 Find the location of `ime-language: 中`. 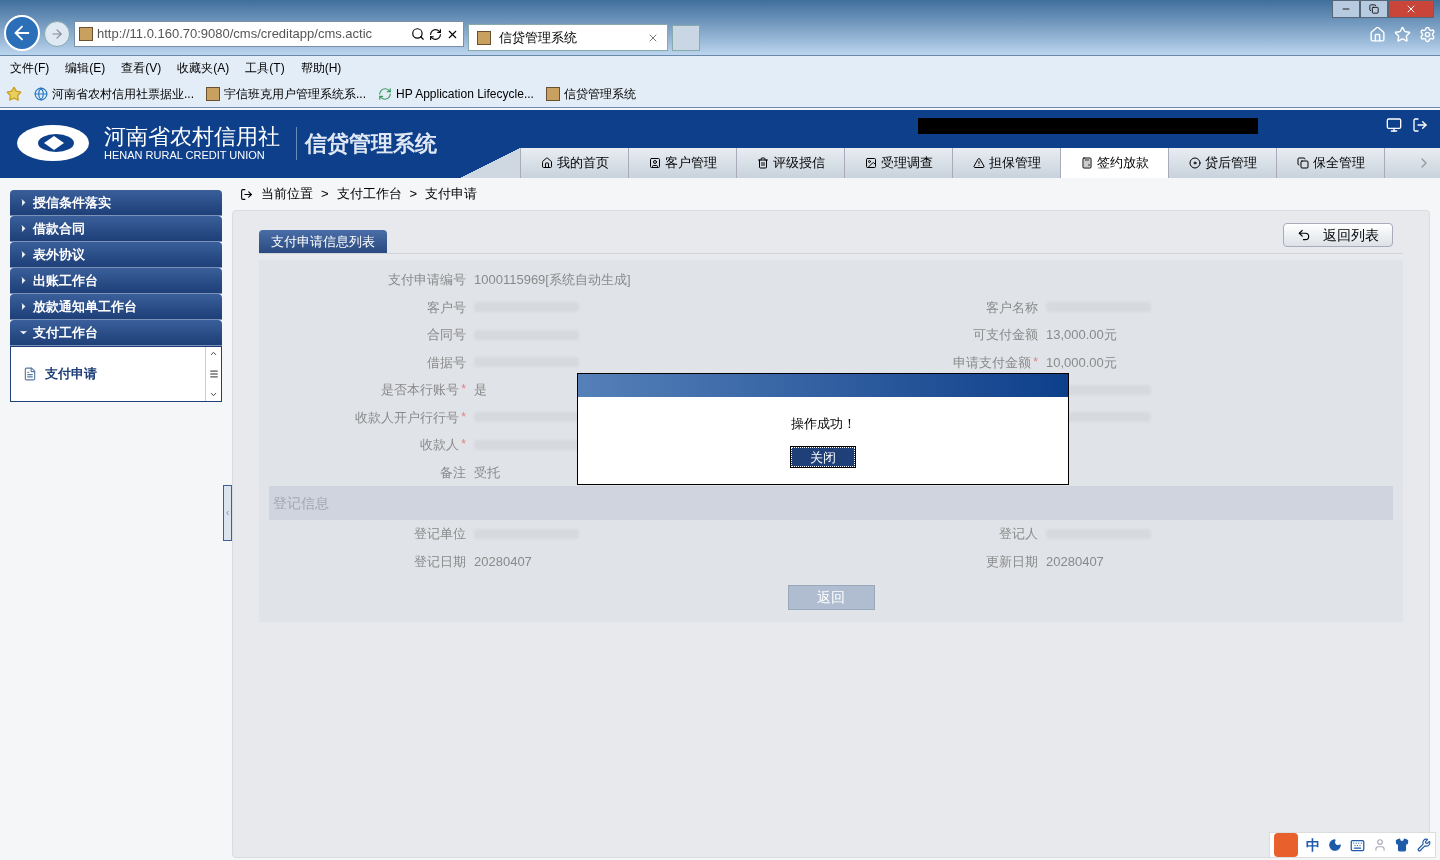

ime-language: 中 is located at coordinates (1313, 845).